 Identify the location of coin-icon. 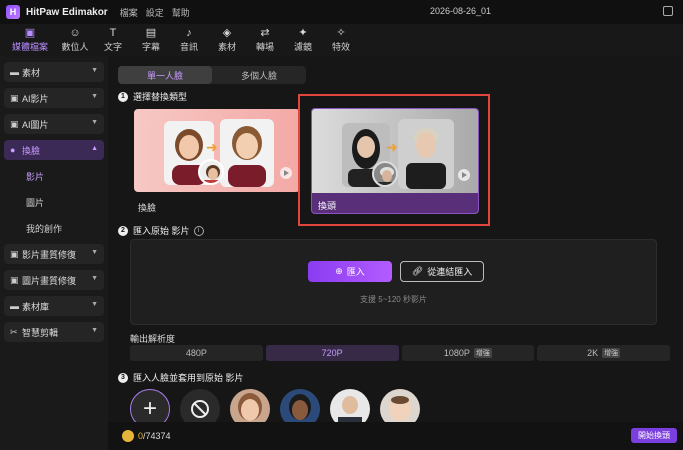
(128, 436).